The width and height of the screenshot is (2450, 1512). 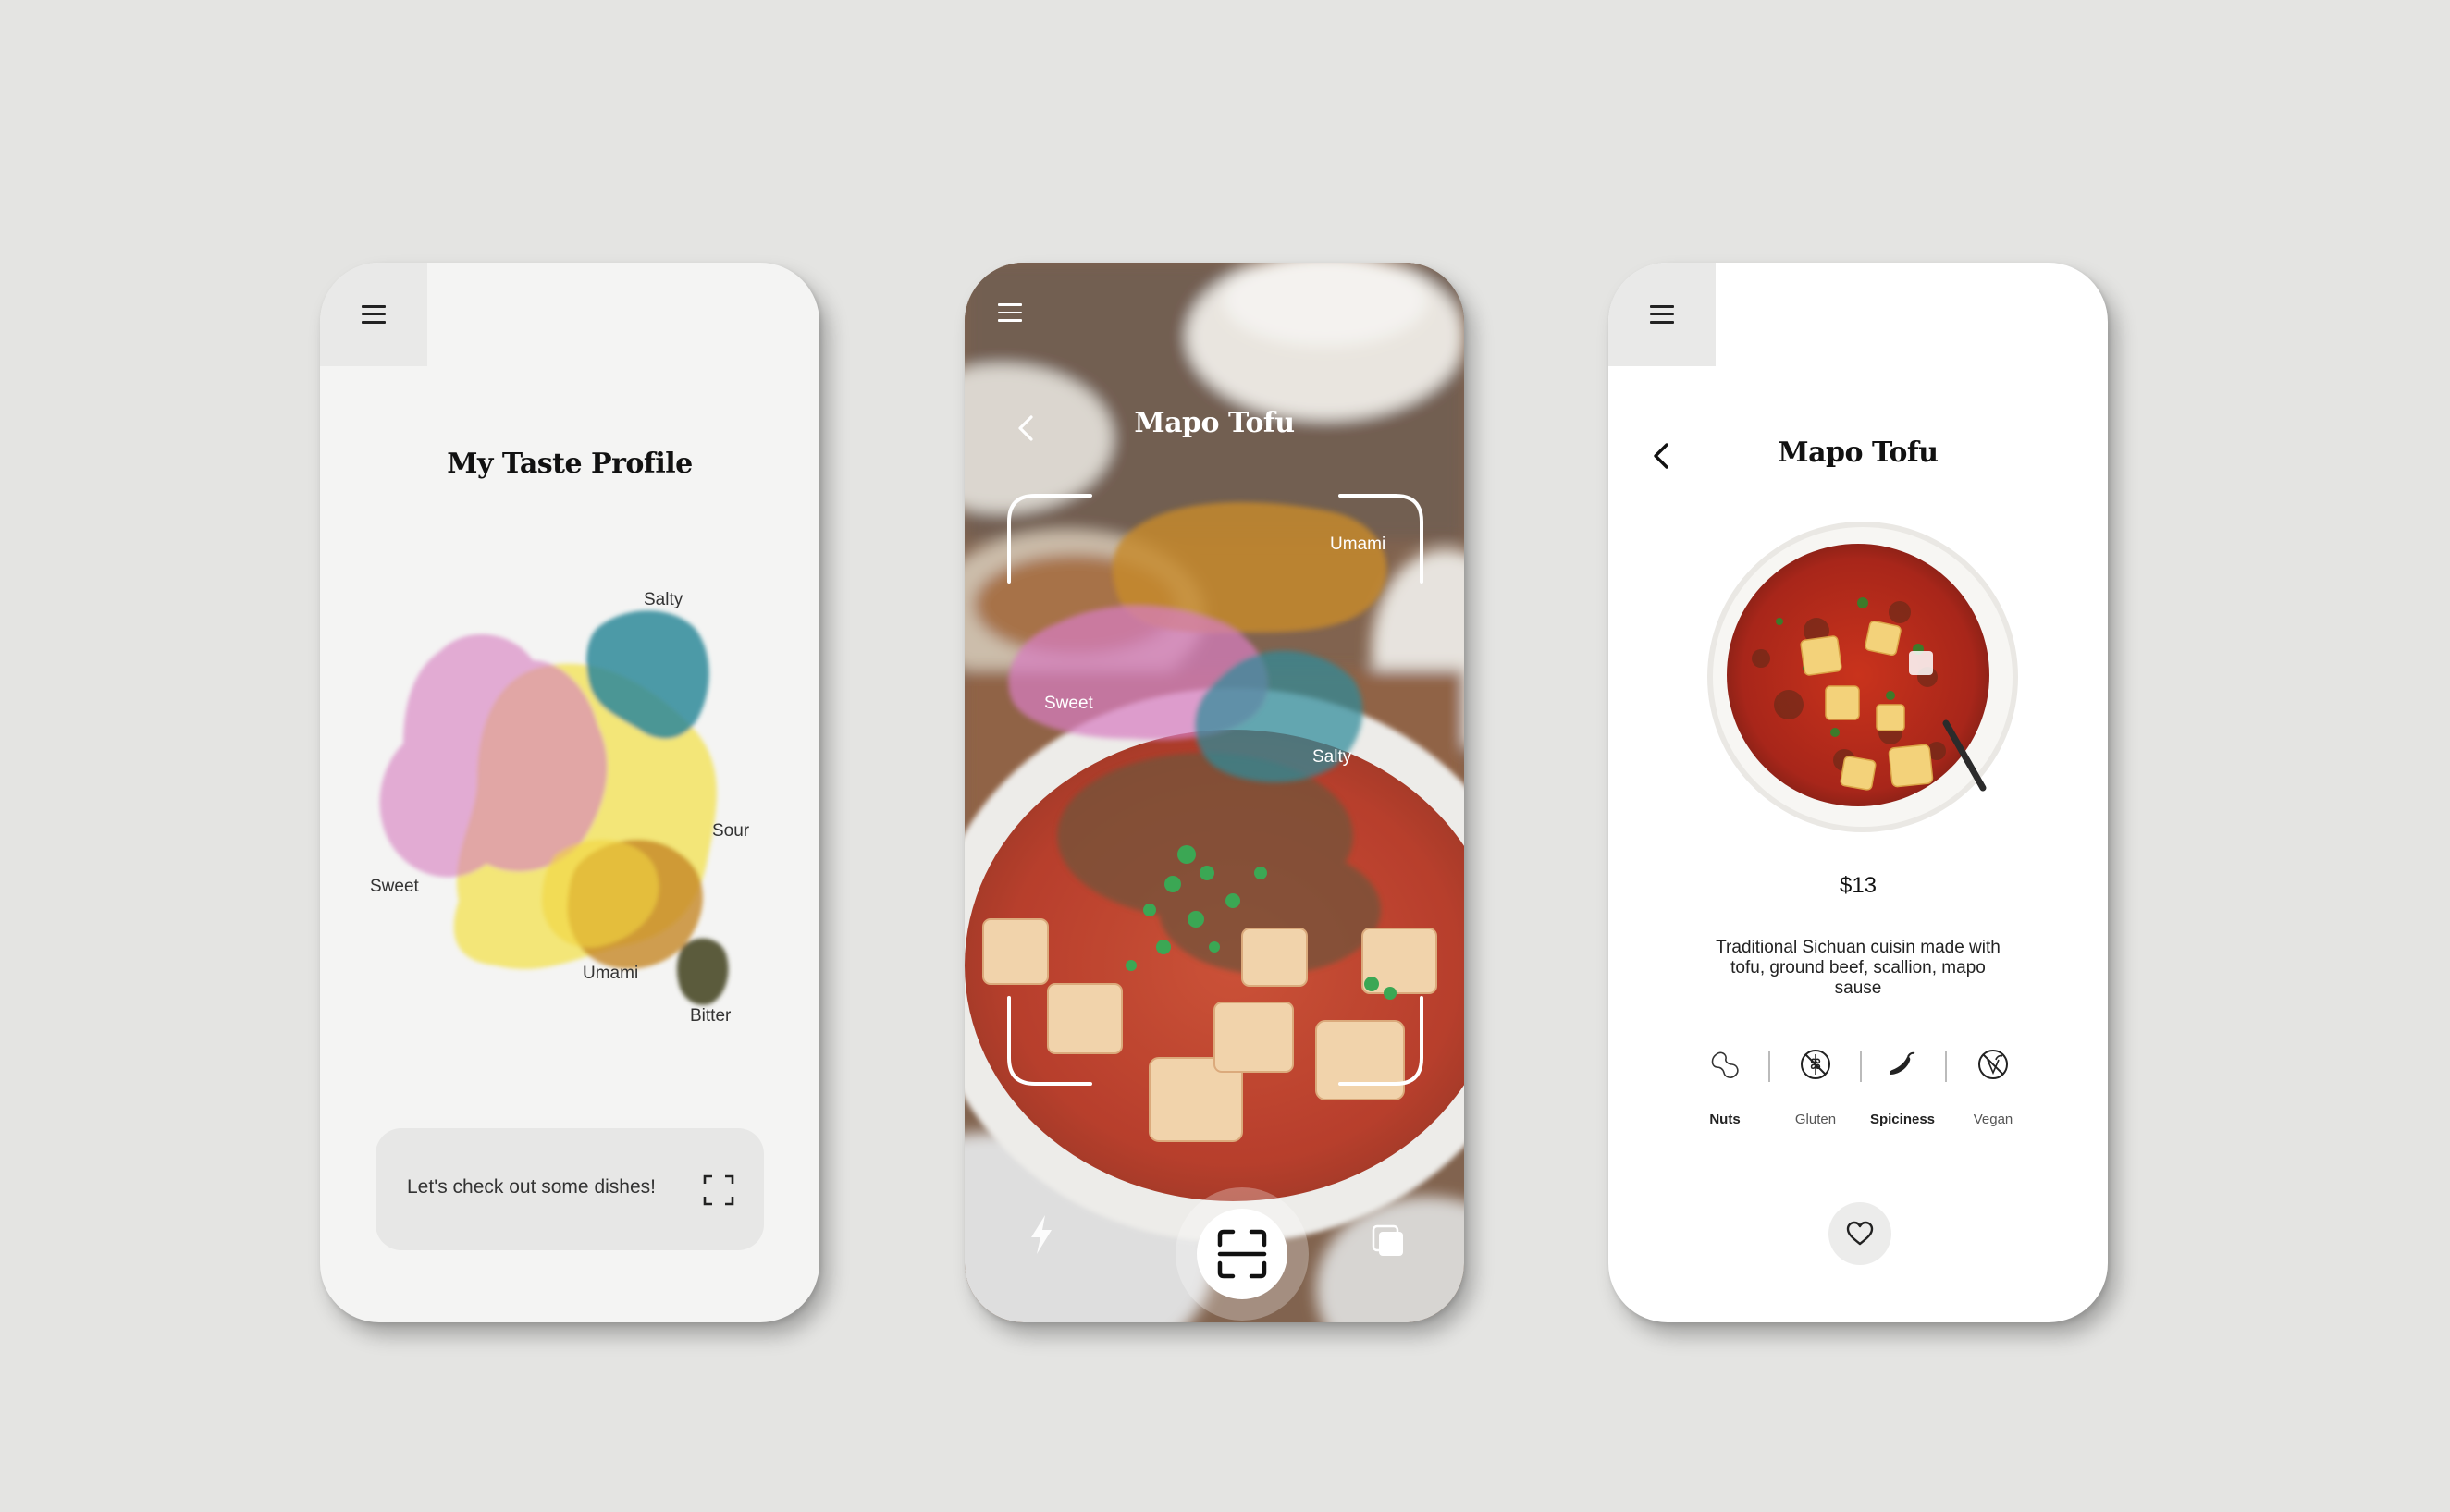 What do you see at coordinates (1332, 757) in the screenshot?
I see `salty-detected-label: Salty` at bounding box center [1332, 757].